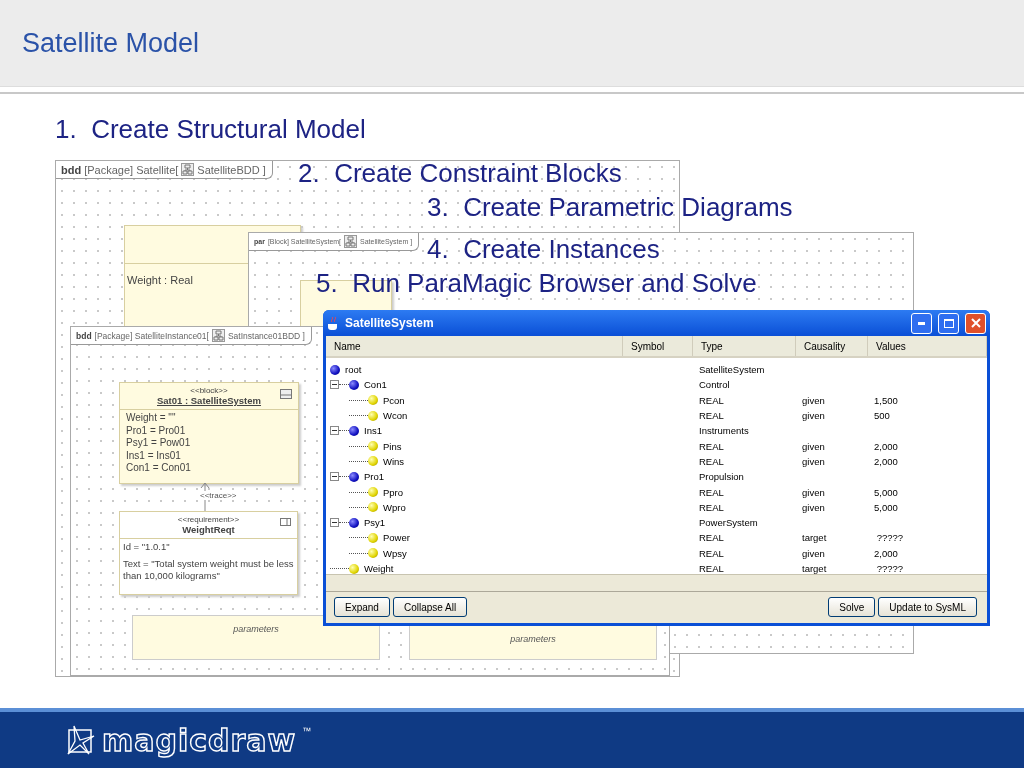  Describe the element at coordinates (474, 346) in the screenshot. I see `column-header: Name` at that location.